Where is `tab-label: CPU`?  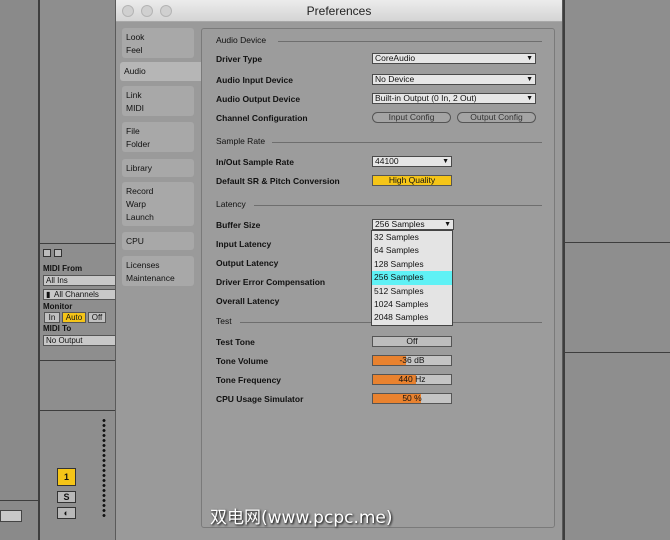
tab-label: CPU is located at coordinates (135, 241).